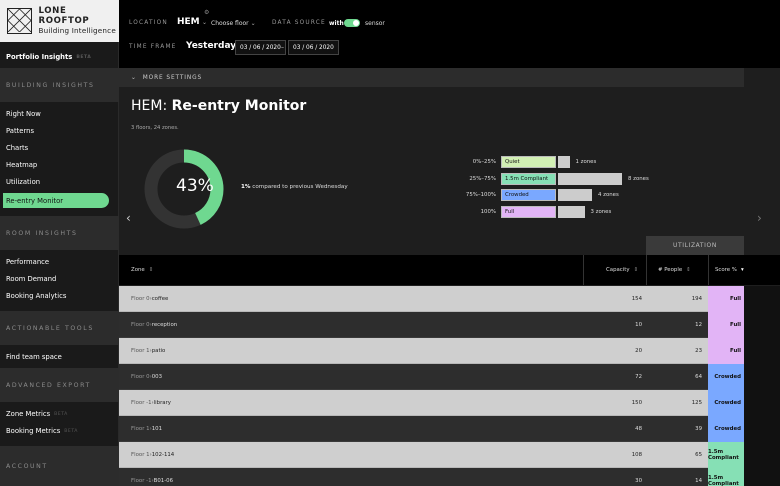  I want to click on legend-range: 100%, so click(488, 211).